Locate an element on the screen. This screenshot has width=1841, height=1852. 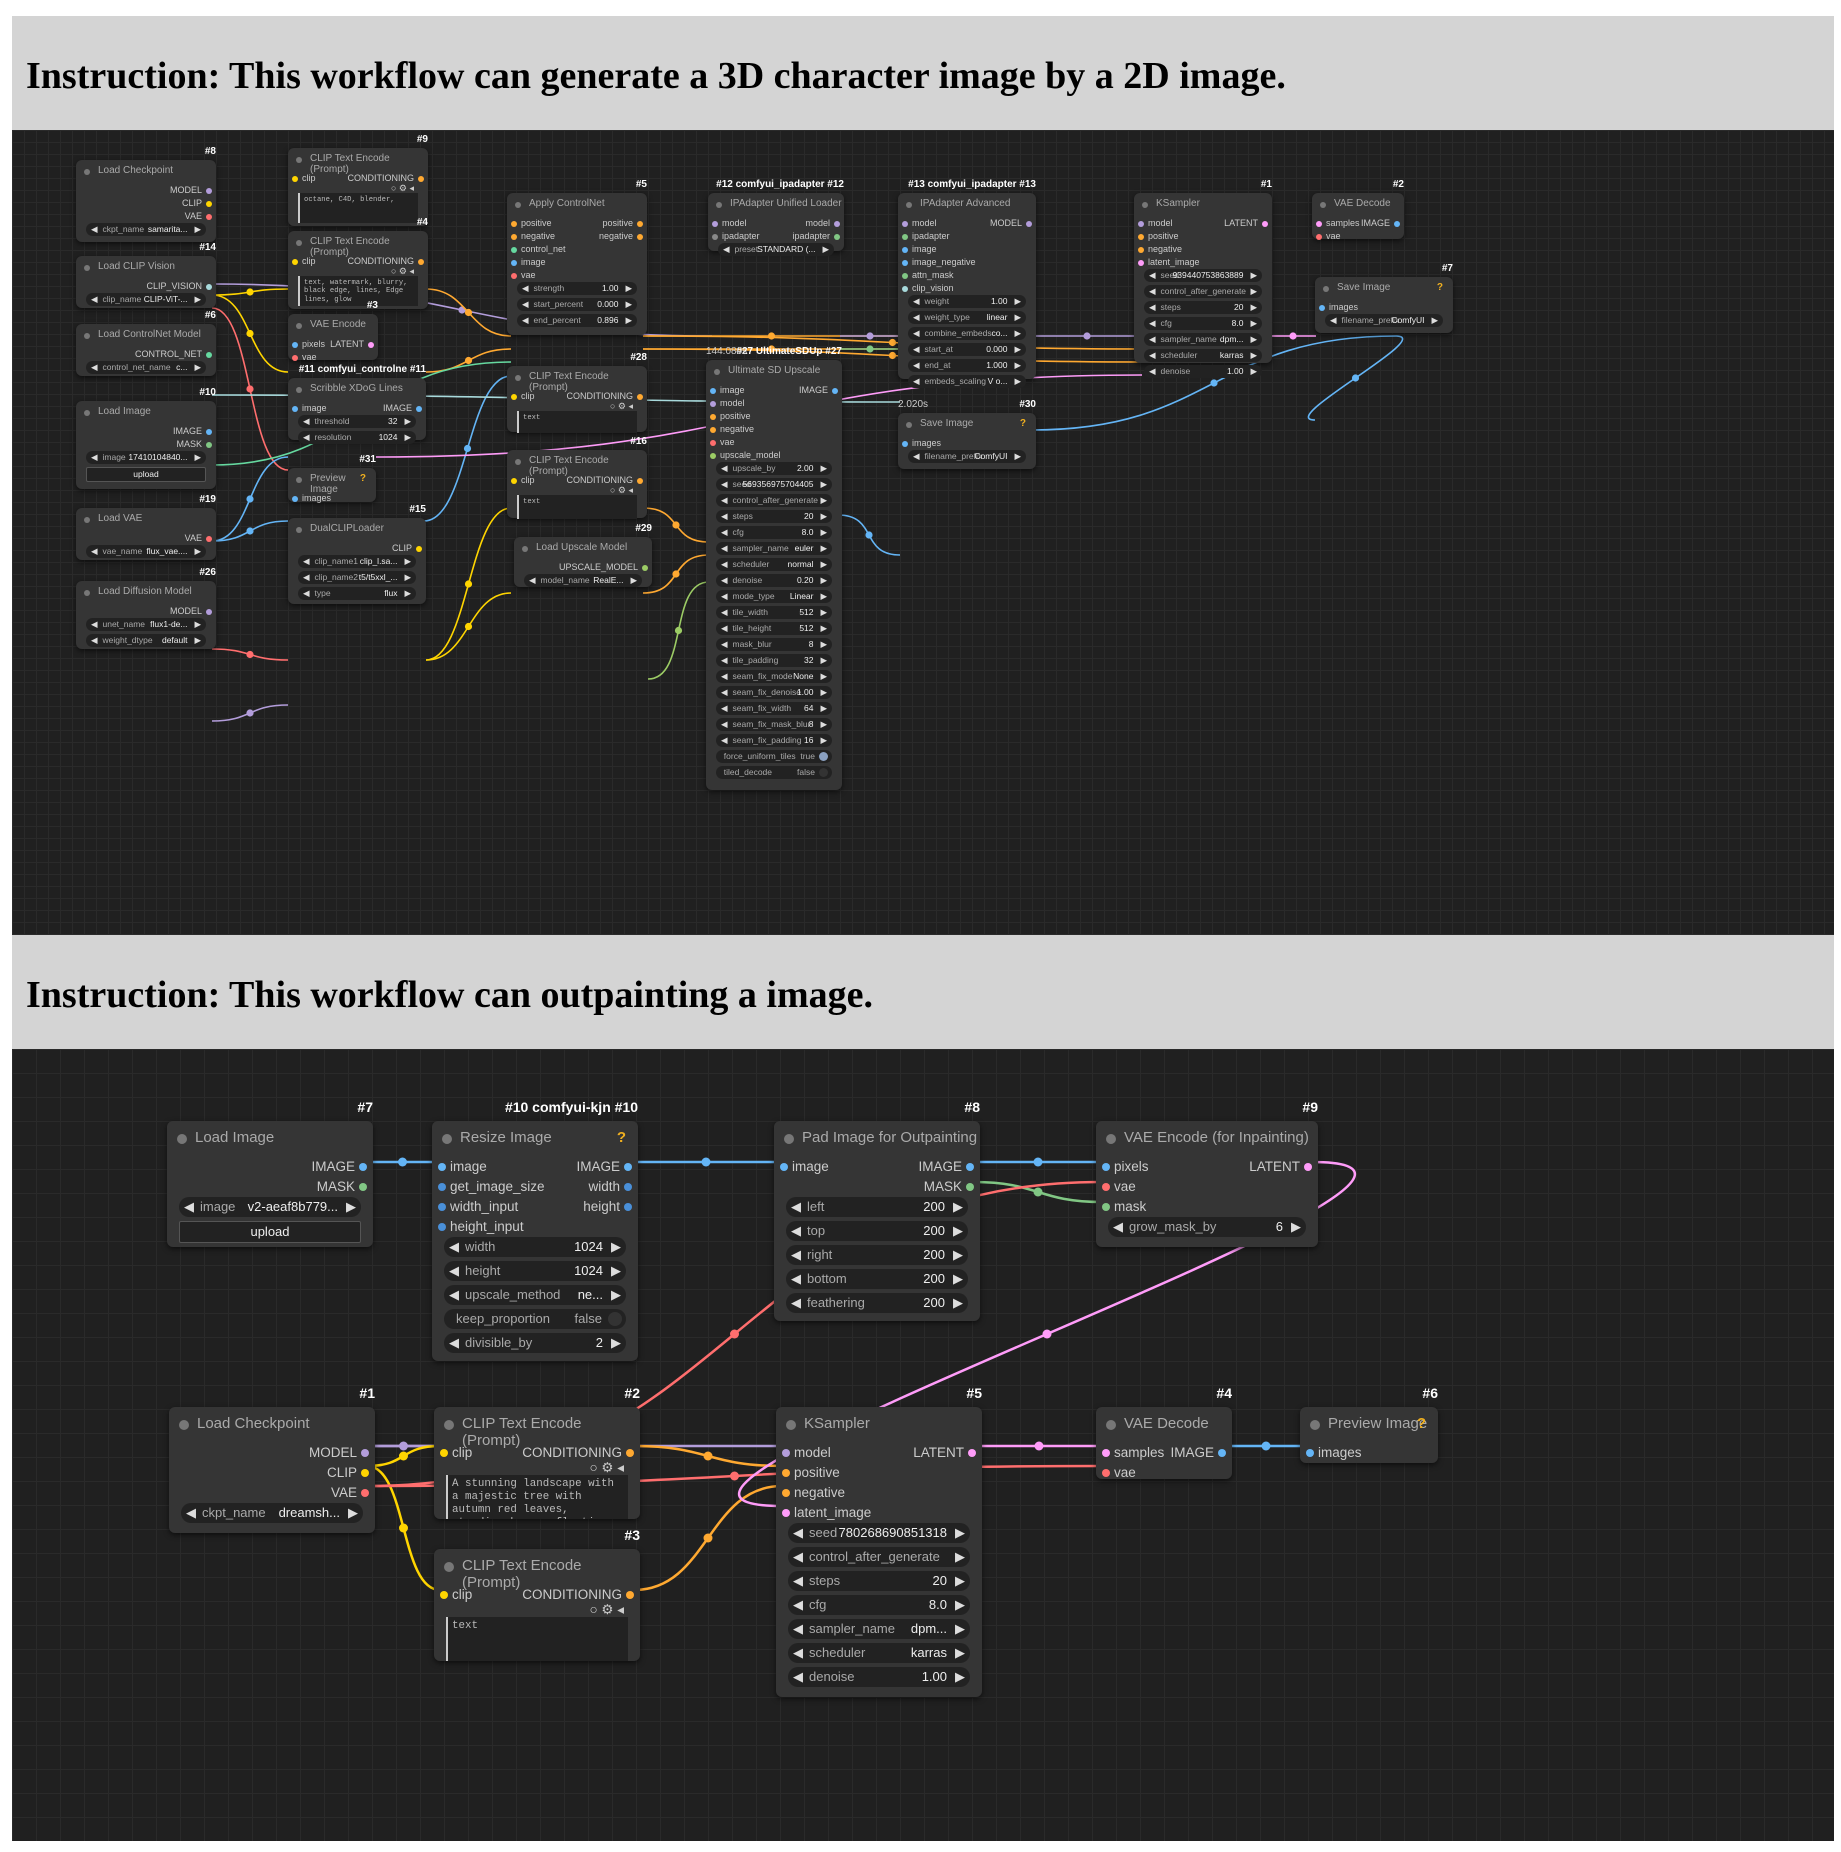
w1-vae-decode-in-vae-pin is located at coordinates (1319, 236).